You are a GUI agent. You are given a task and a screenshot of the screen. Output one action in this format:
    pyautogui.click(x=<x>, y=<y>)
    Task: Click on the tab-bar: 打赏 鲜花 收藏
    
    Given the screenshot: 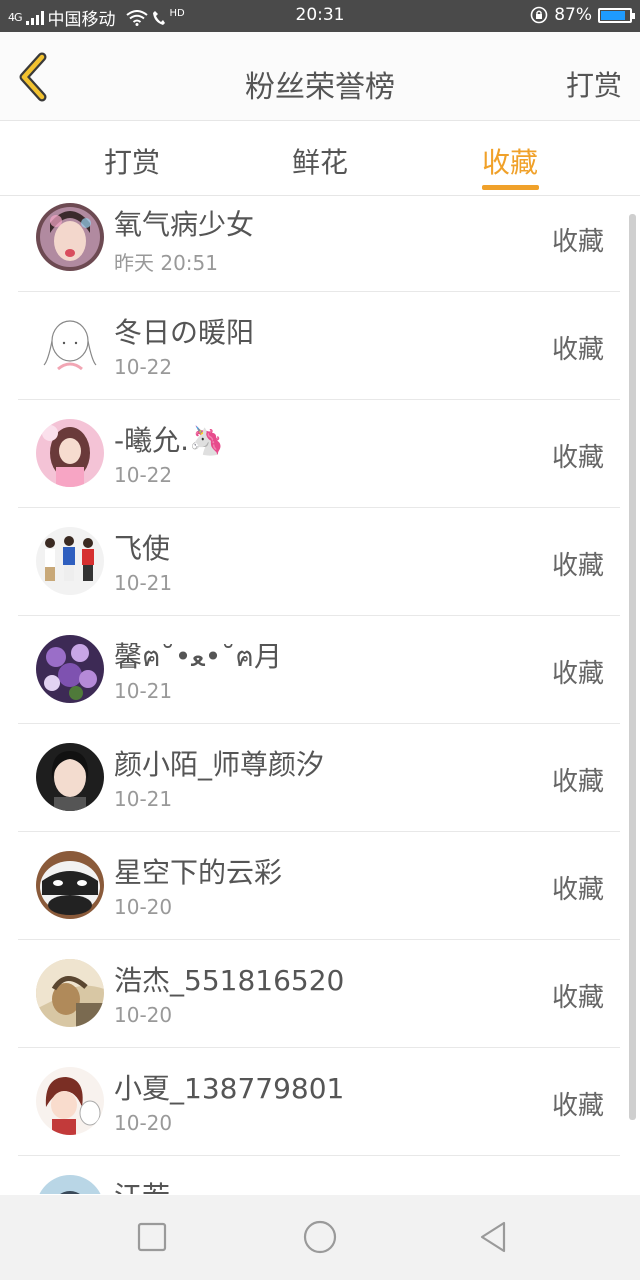 What is the action you would take?
    pyautogui.click(x=320, y=158)
    